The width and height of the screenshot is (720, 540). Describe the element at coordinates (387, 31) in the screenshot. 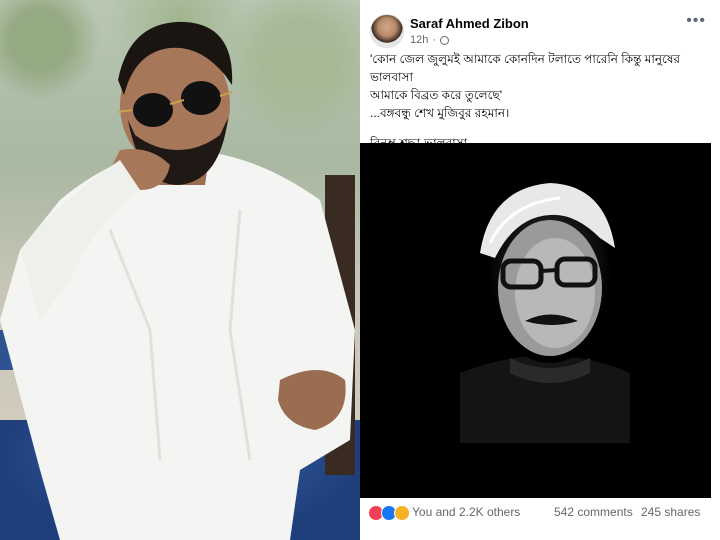

I see `author-avatar` at that location.